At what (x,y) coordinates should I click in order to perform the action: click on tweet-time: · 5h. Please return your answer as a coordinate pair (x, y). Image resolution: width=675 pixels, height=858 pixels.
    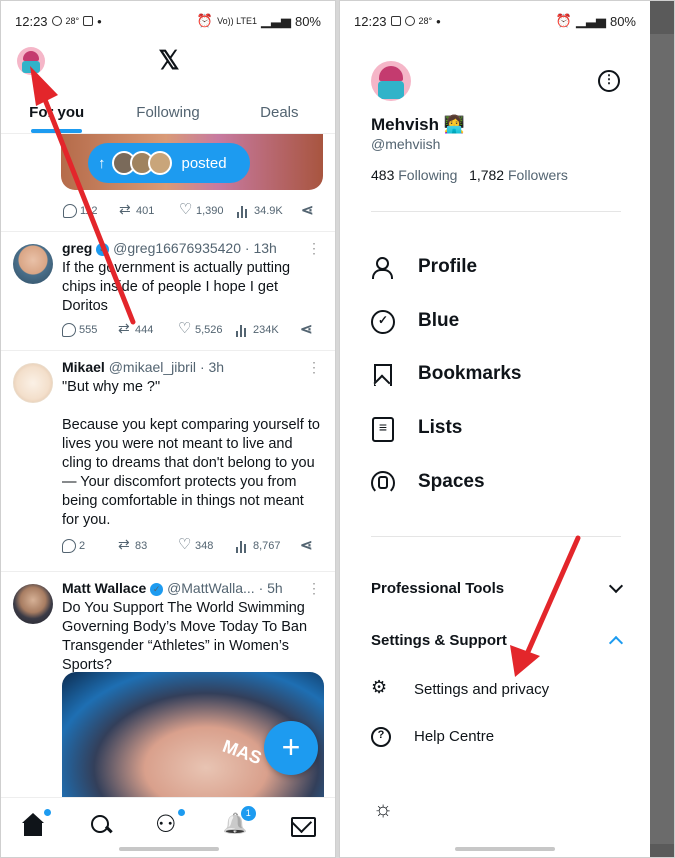
    Looking at the image, I should click on (270, 588).